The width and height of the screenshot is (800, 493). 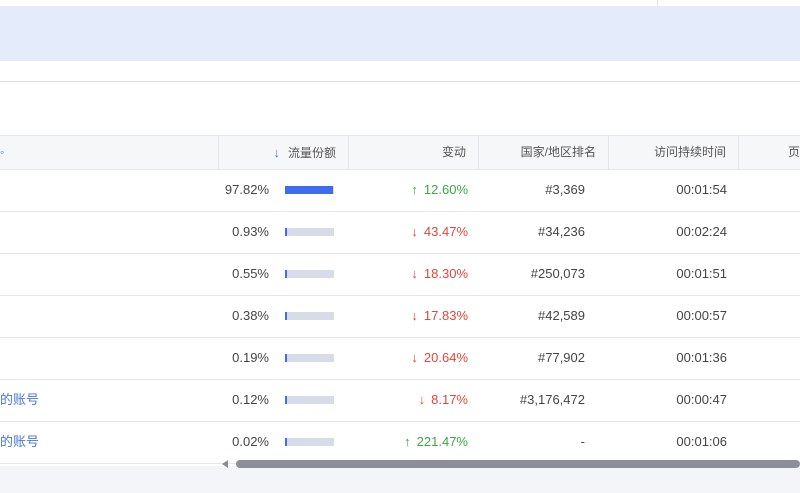 I want to click on change-value: 17.83%, so click(x=445, y=315).